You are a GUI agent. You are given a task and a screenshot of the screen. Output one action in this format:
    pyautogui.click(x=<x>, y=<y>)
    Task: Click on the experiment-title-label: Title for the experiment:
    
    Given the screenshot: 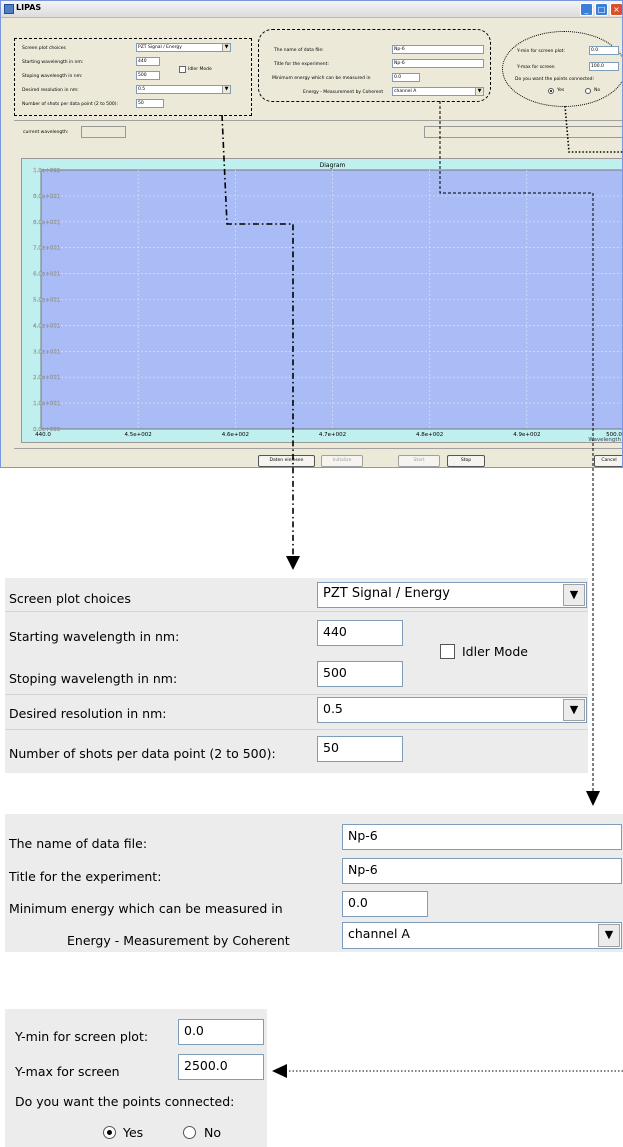 What is the action you would take?
    pyautogui.click(x=85, y=876)
    